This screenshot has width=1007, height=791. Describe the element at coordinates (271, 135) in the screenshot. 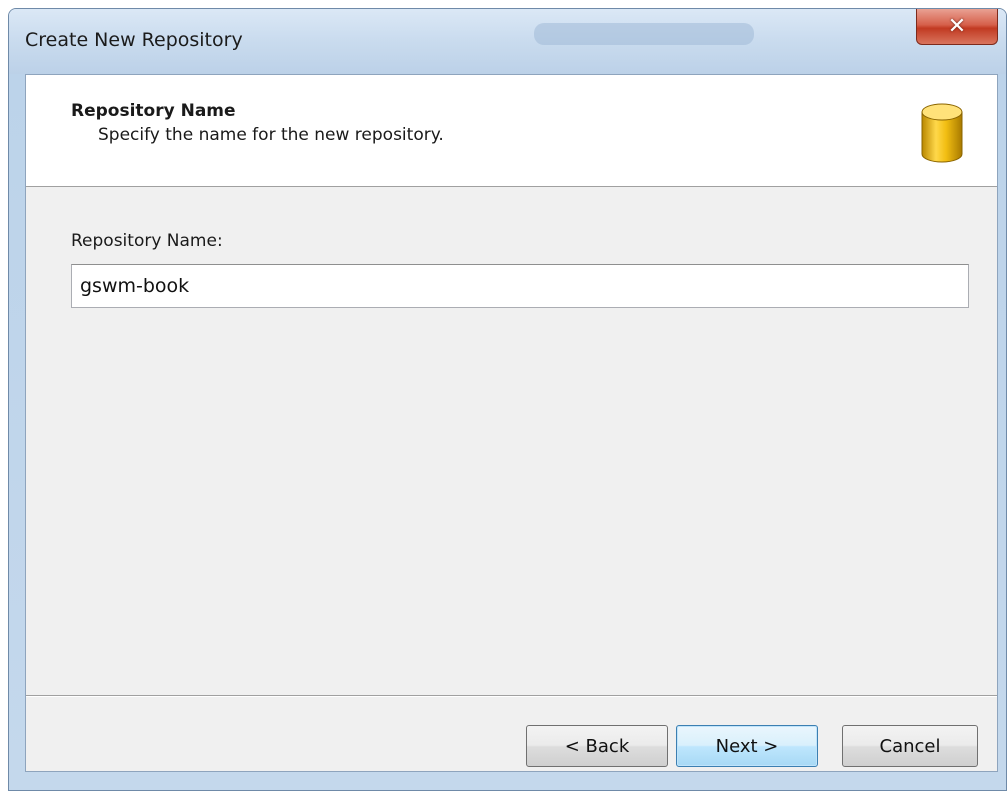

I see `wizard-step-description: Specify the name for the new repository.` at that location.